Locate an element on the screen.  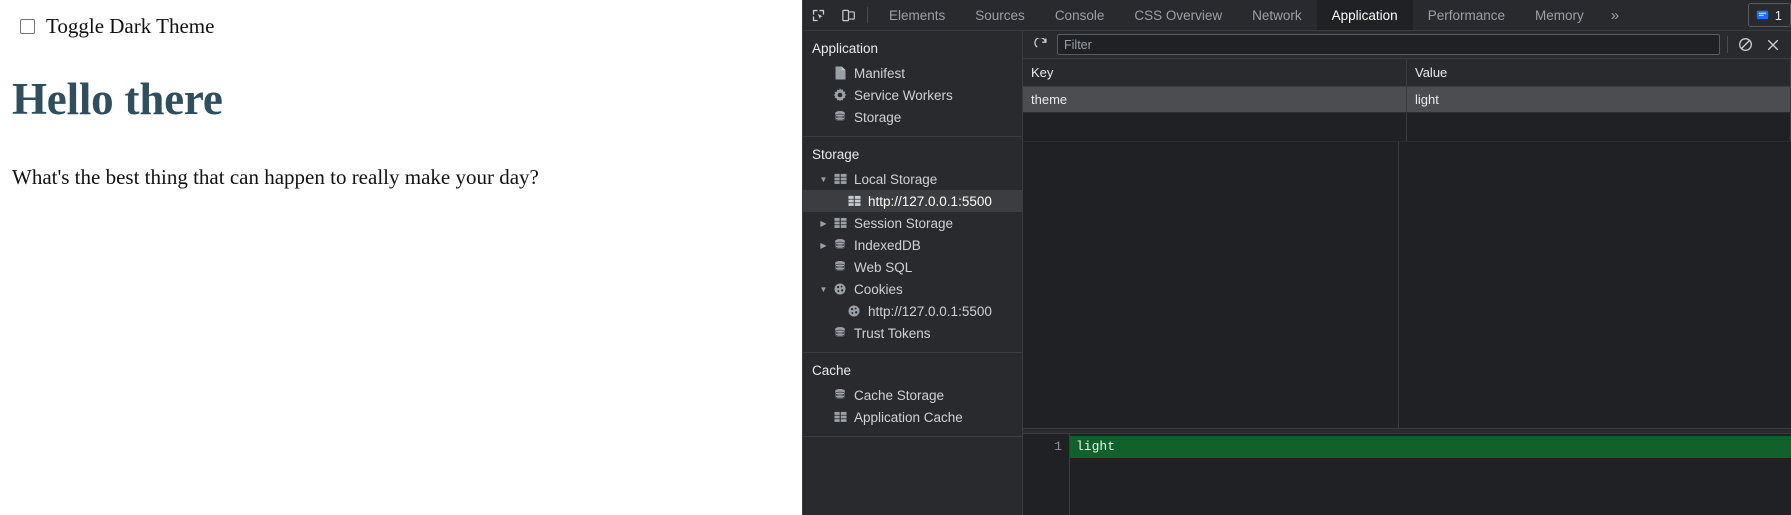
cell-key: theme is located at coordinates (1215, 99).